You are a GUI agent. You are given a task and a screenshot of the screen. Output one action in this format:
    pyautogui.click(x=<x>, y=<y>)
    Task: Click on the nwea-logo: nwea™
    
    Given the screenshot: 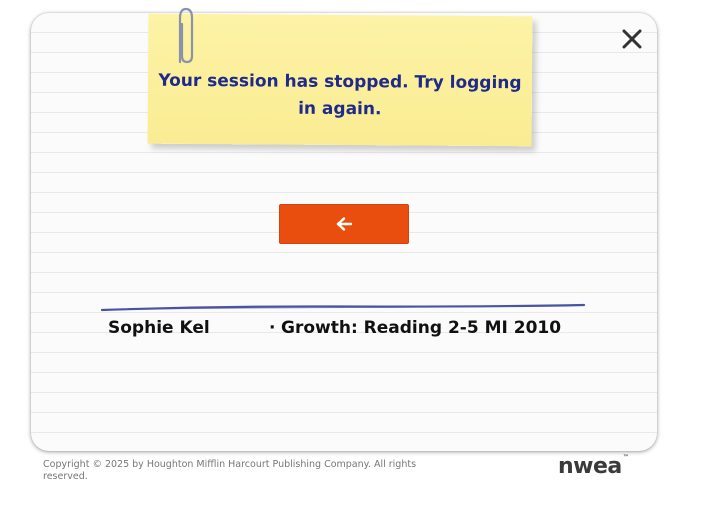 What is the action you would take?
    pyautogui.click(x=593, y=466)
    